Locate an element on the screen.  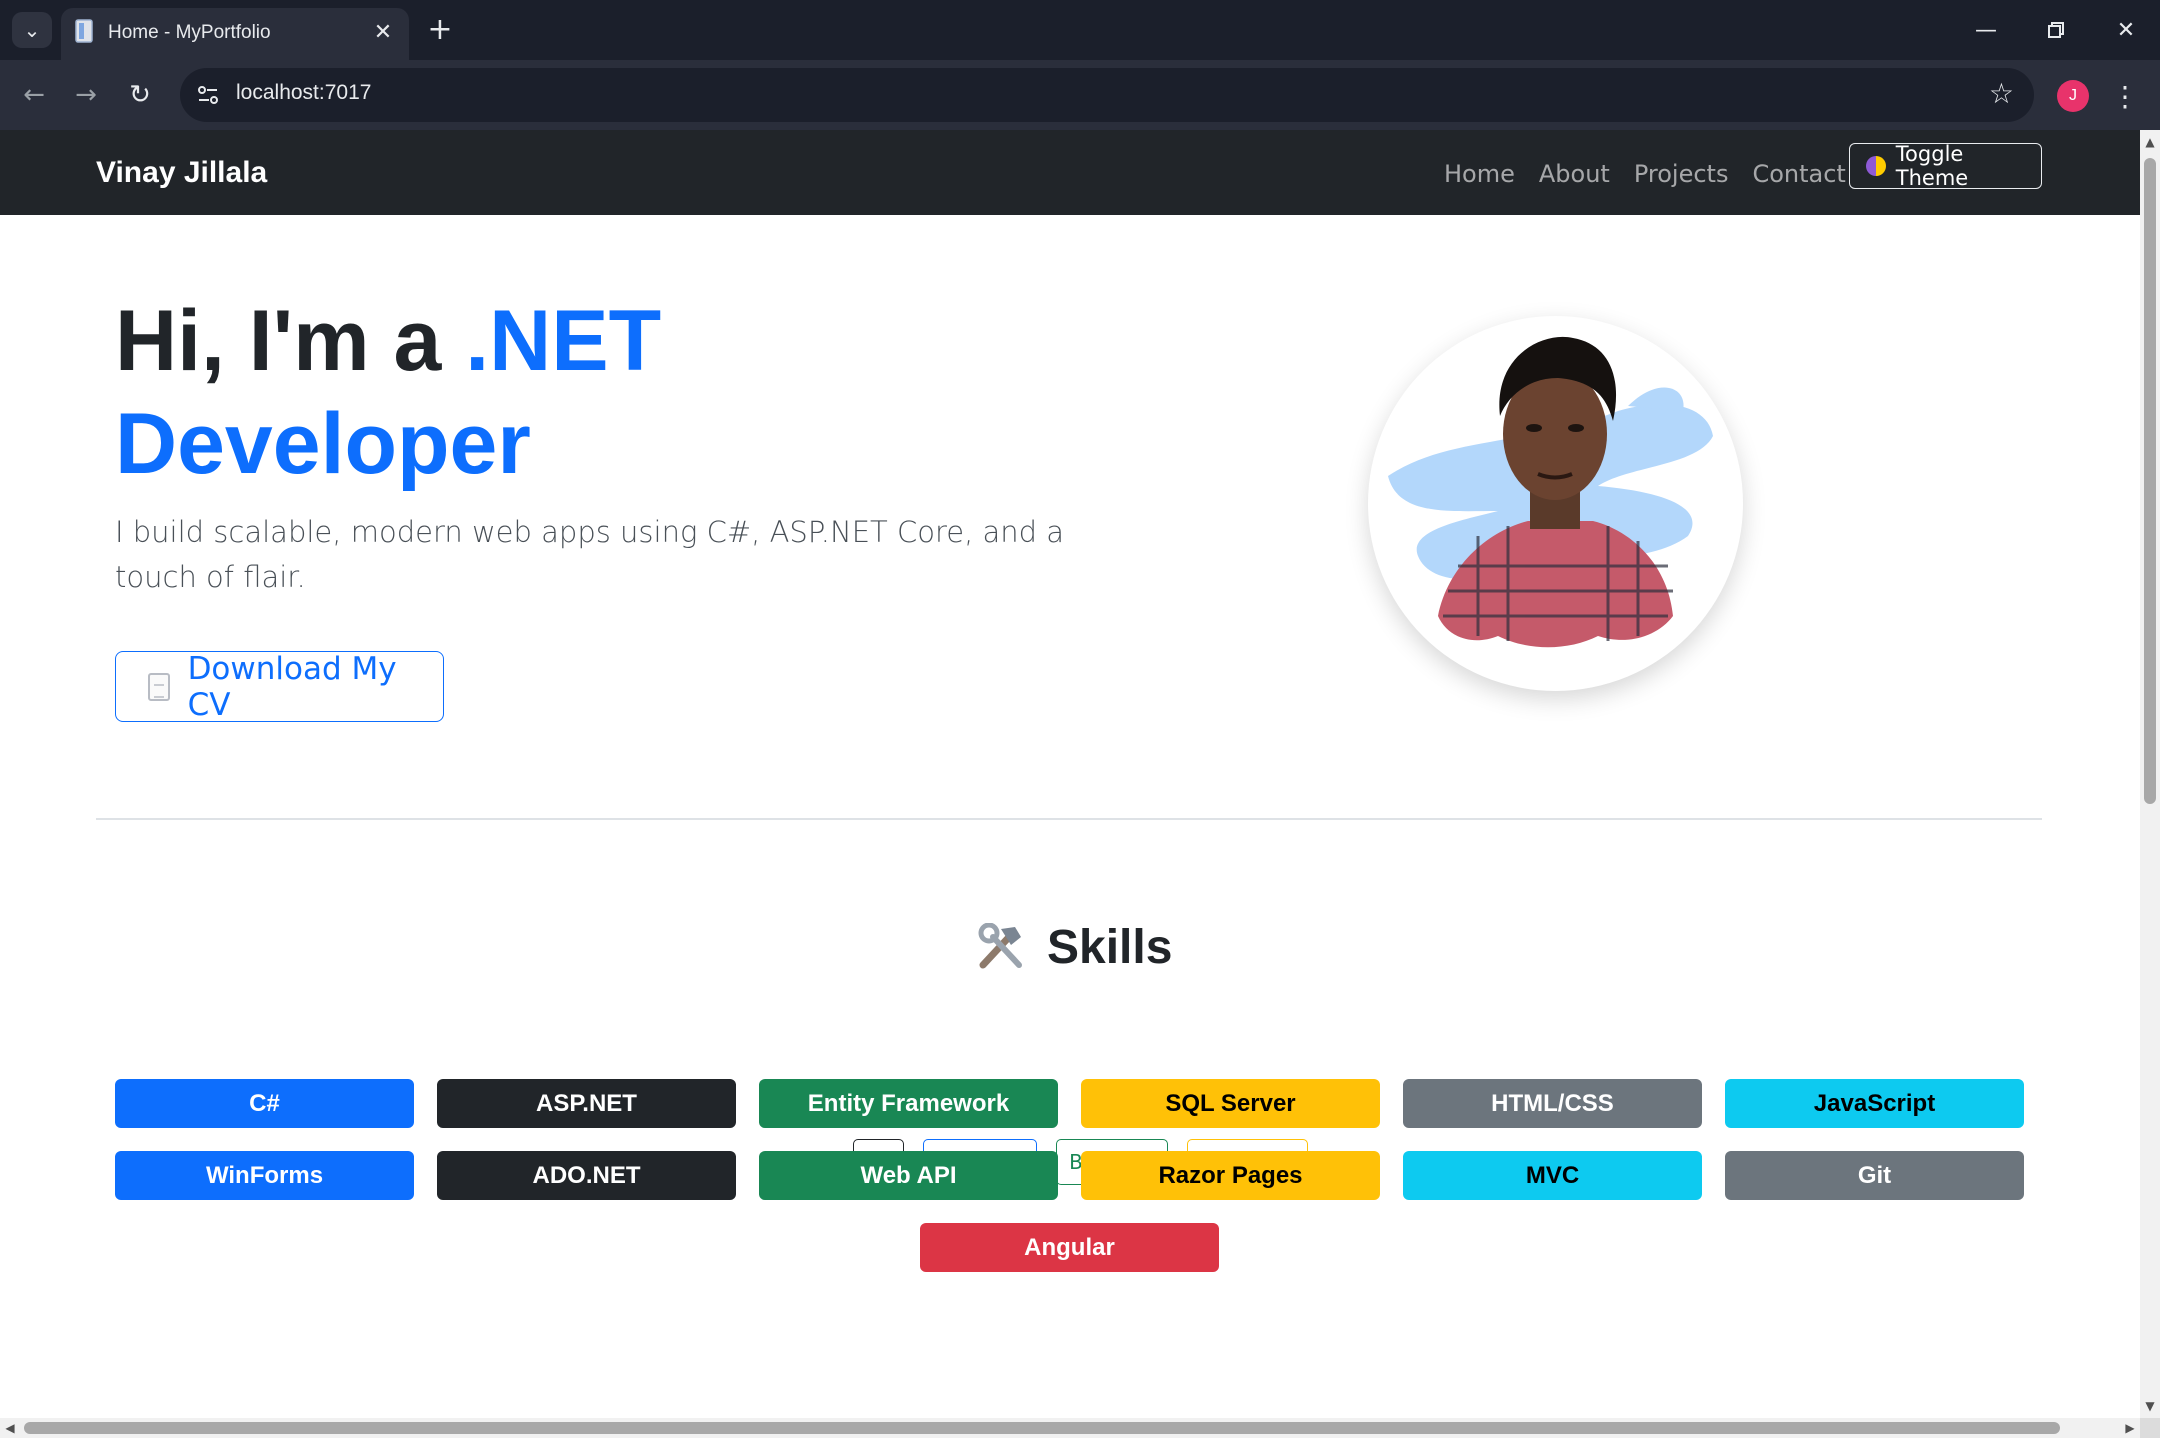
skill-badge: ADO.NET is located at coordinates (586, 1175).